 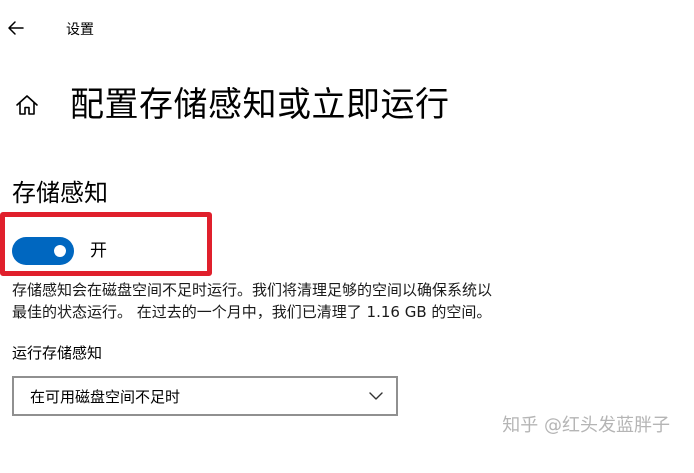 I want to click on toggle-state-label: 开, so click(x=98, y=251).